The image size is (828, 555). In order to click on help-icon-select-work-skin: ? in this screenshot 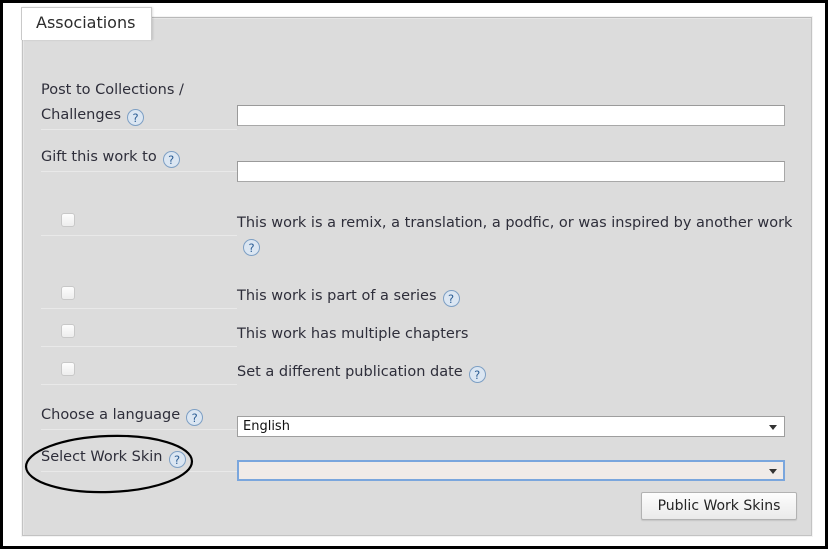, I will do `click(177, 459)`.